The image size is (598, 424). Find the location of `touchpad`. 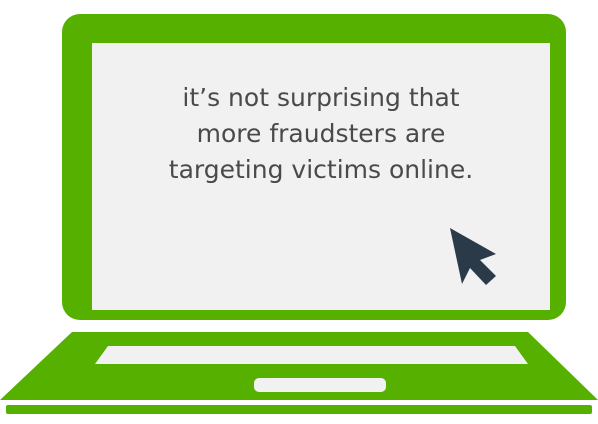

touchpad is located at coordinates (320, 385).